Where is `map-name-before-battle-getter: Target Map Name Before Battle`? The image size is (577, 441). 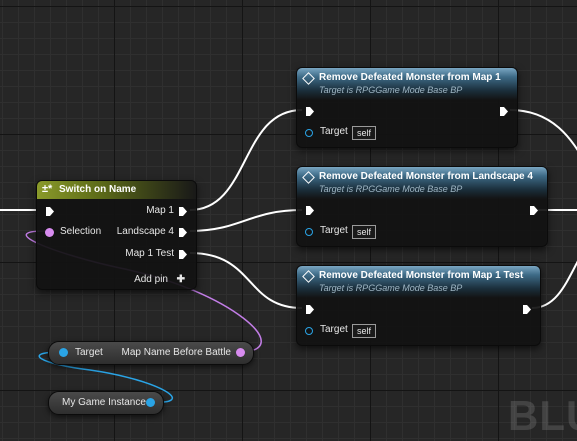 map-name-before-battle-getter: Target Map Name Before Battle is located at coordinates (151, 353).